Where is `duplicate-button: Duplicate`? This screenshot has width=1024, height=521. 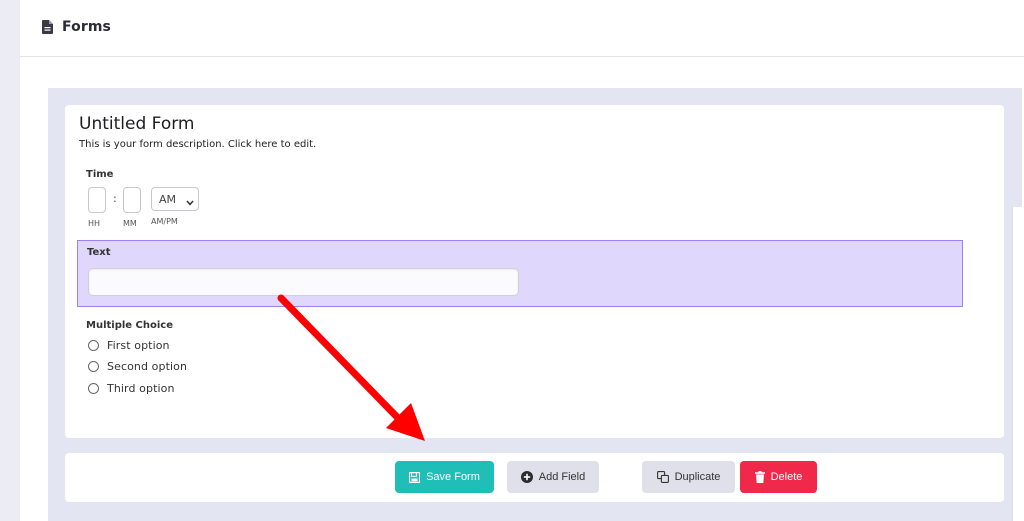 duplicate-button: Duplicate is located at coordinates (688, 477).